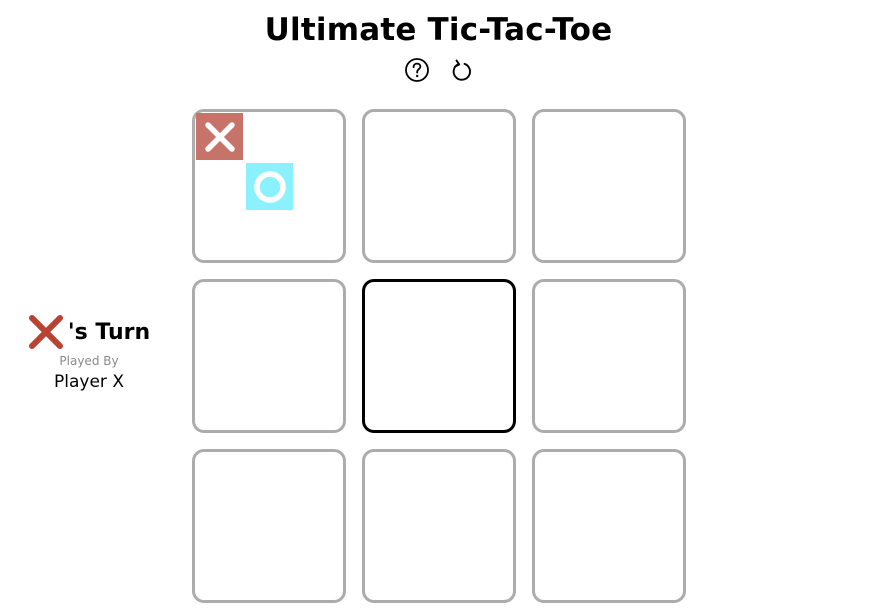  What do you see at coordinates (45, 332) in the screenshot?
I see `x-mark-icon` at bounding box center [45, 332].